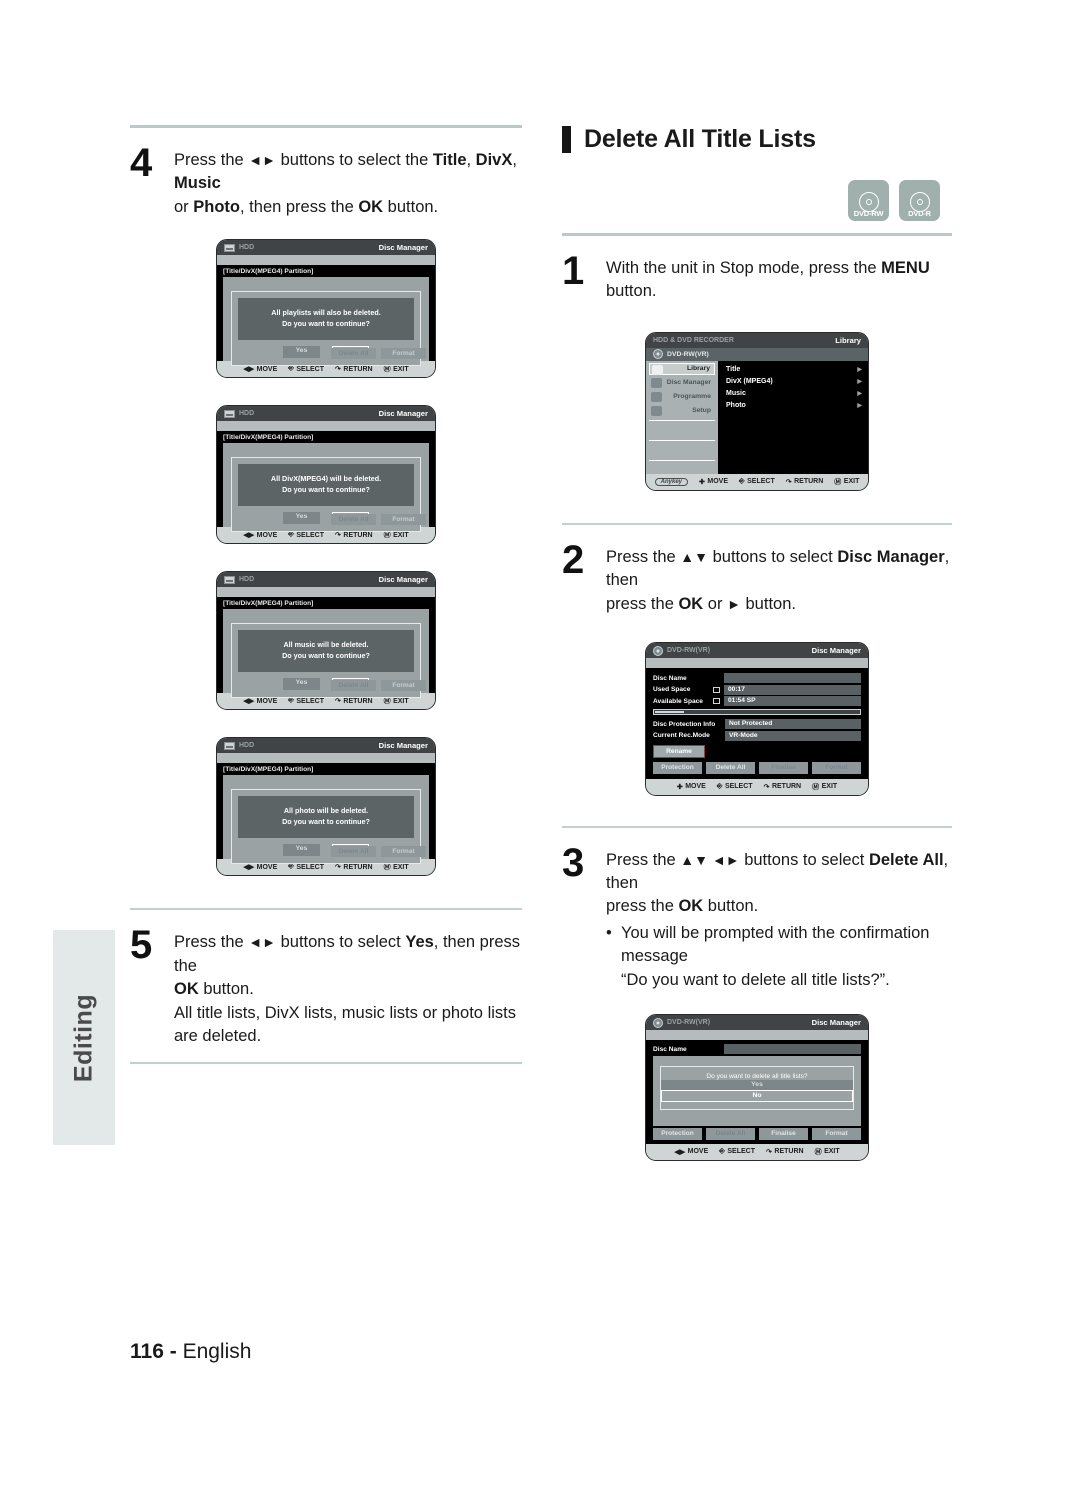  I want to click on shot-3-format-button: Format, so click(403, 686).